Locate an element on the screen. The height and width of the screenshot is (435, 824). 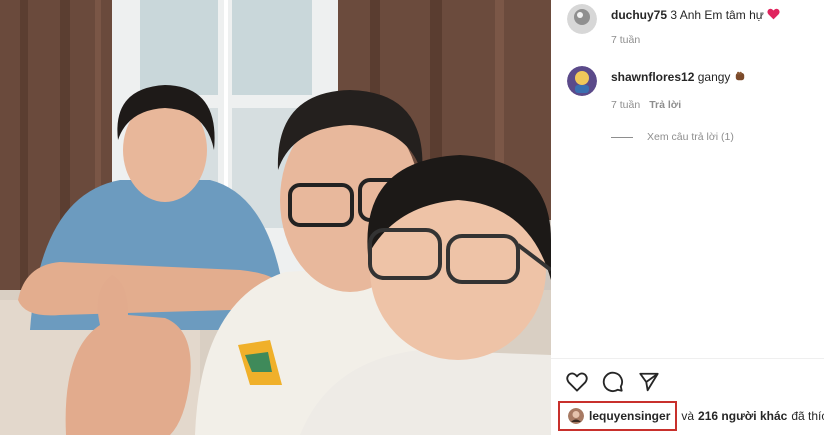
section-divider is located at coordinates (687, 358).